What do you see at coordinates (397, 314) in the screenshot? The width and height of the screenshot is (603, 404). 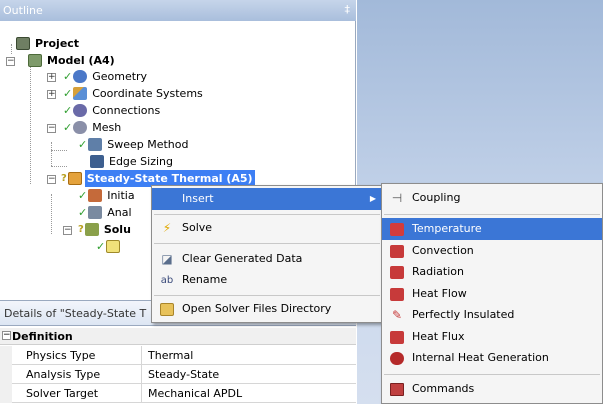 I see `insulated-icon: ✎` at bounding box center [397, 314].